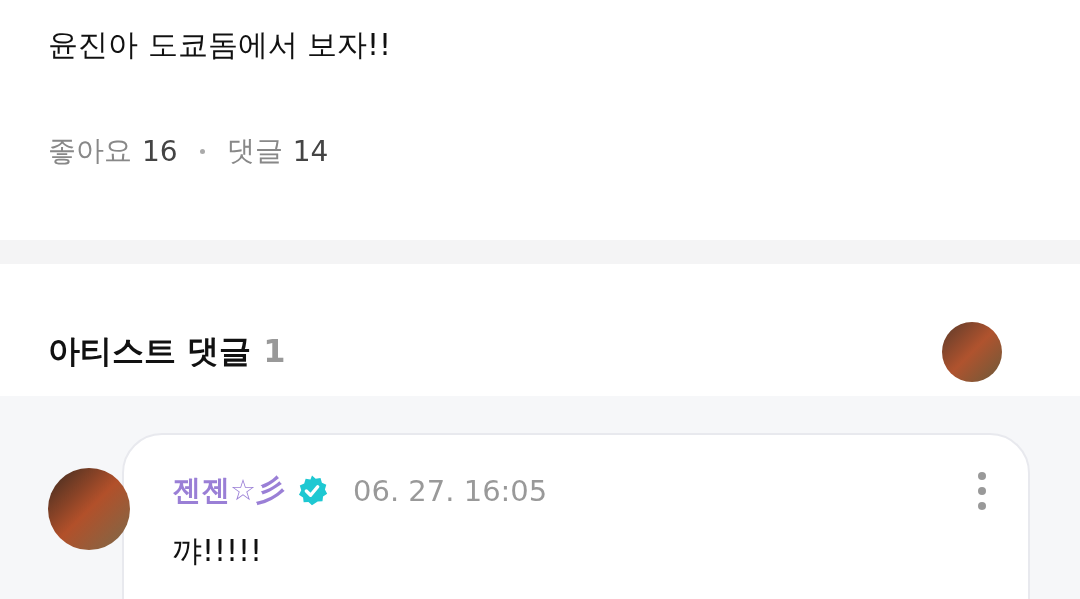 Image resolution: width=1080 pixels, height=599 pixels. Describe the element at coordinates (202, 151) in the screenshot. I see `separator-dot` at that location.